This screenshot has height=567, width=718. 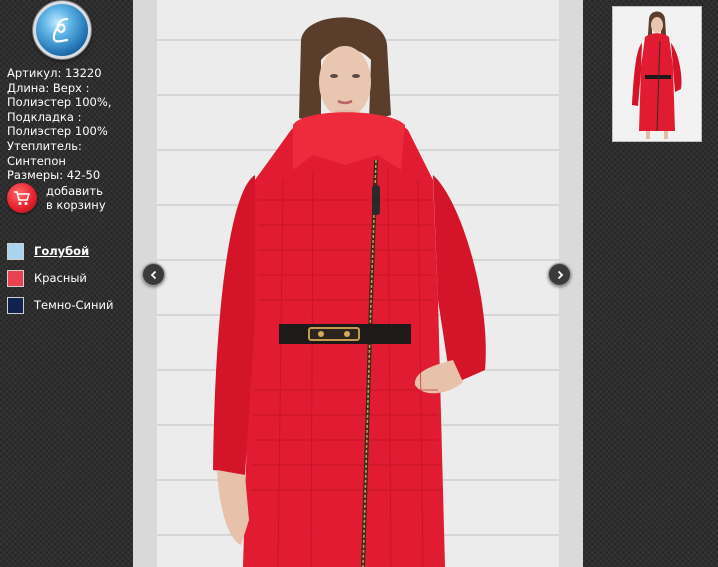 I want to click on sizes-line: Размеры: 42-50, so click(x=54, y=175).